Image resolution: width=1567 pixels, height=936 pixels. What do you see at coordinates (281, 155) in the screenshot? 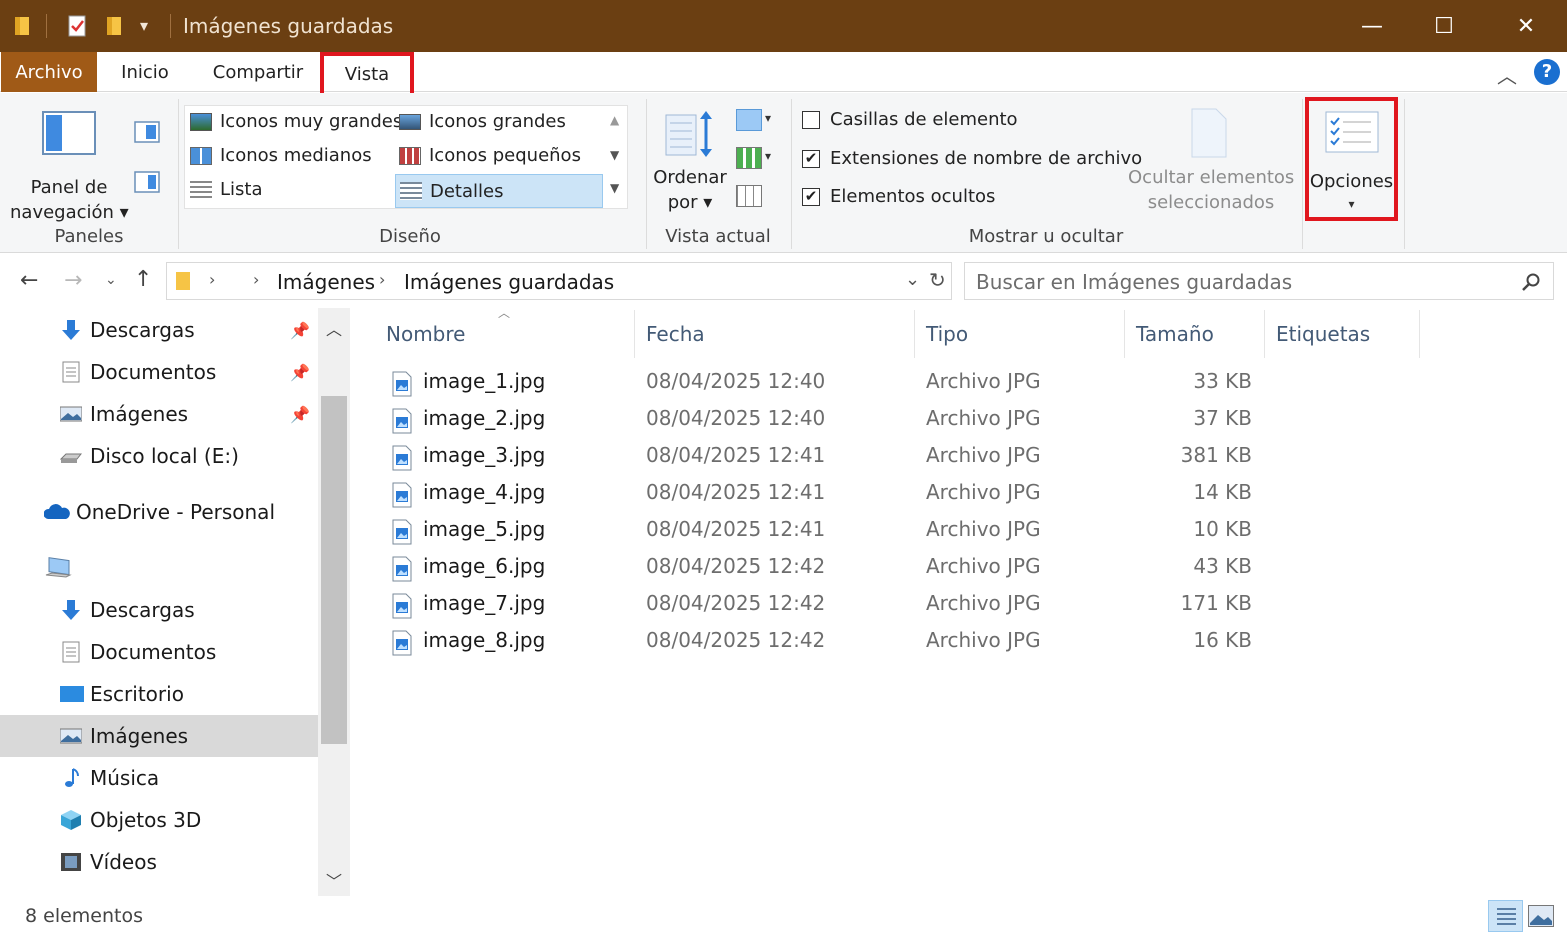
I see `layout-medium-icons: Iconos medianos` at bounding box center [281, 155].